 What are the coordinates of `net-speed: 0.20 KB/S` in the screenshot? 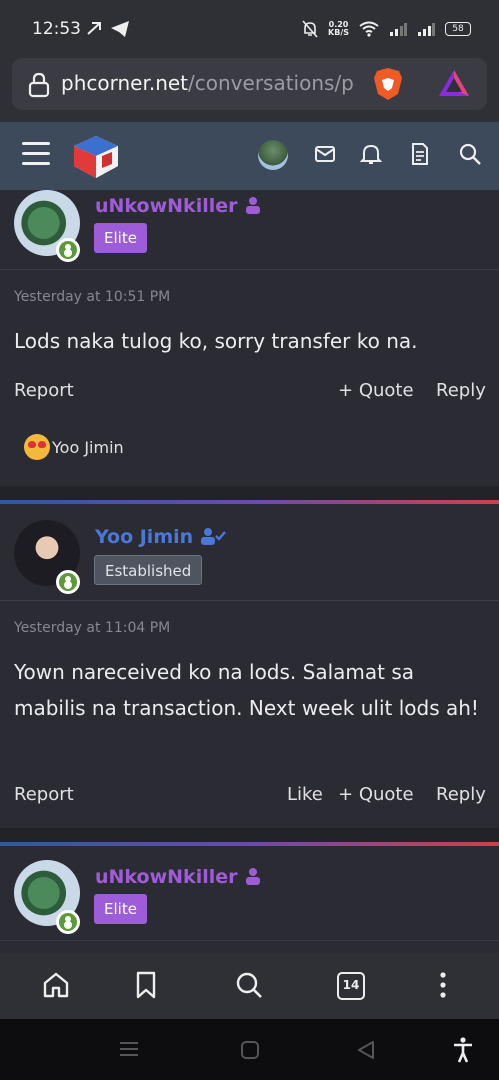 It's located at (338, 29).